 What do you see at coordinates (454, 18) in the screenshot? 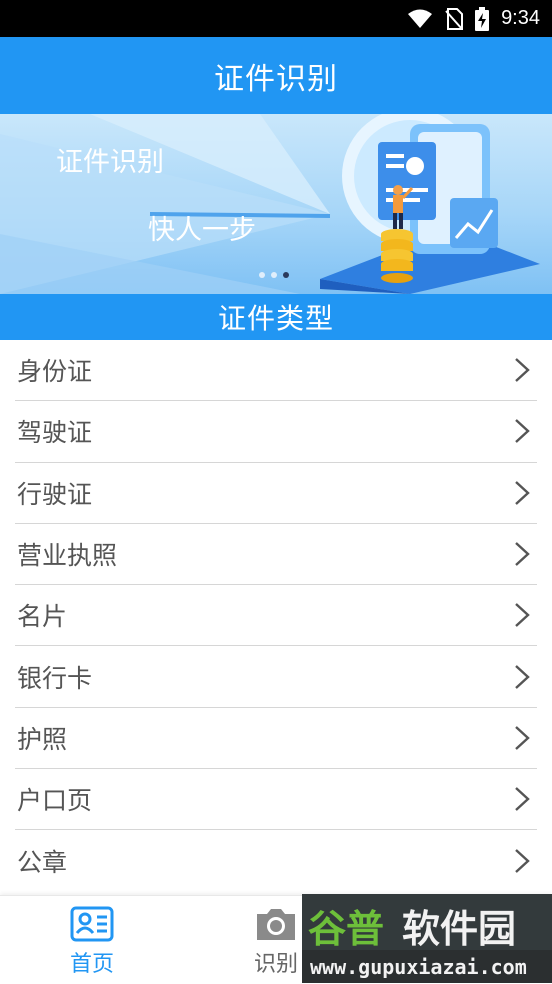
I see `no-sim-icon` at bounding box center [454, 18].